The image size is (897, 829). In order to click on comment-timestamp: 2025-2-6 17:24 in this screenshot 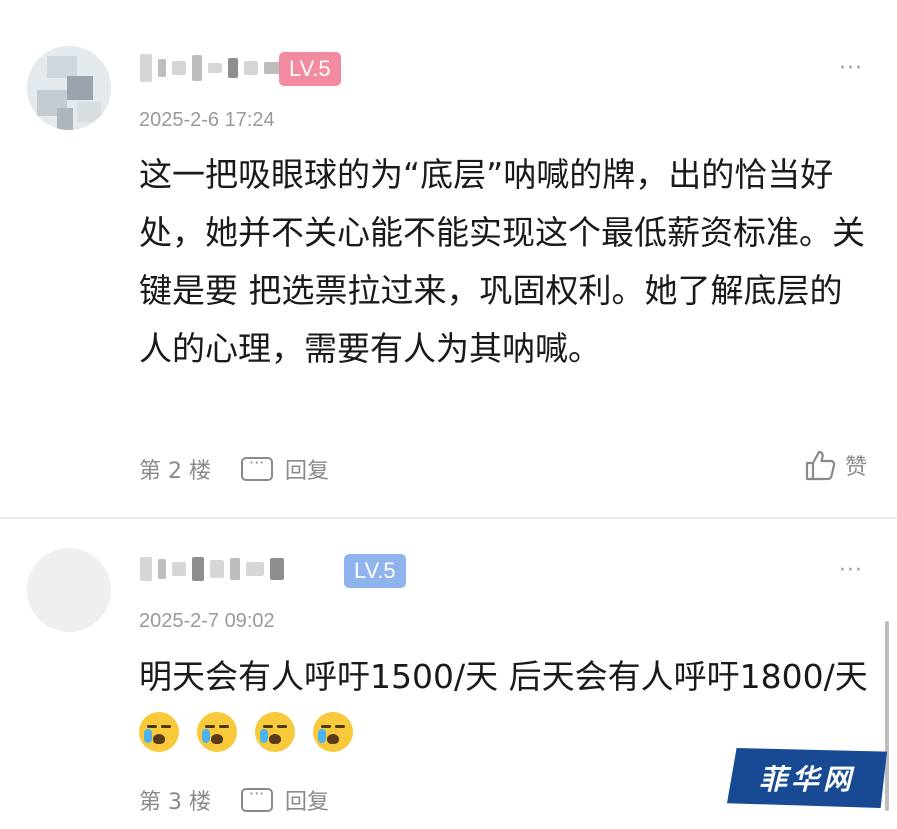, I will do `click(207, 120)`.